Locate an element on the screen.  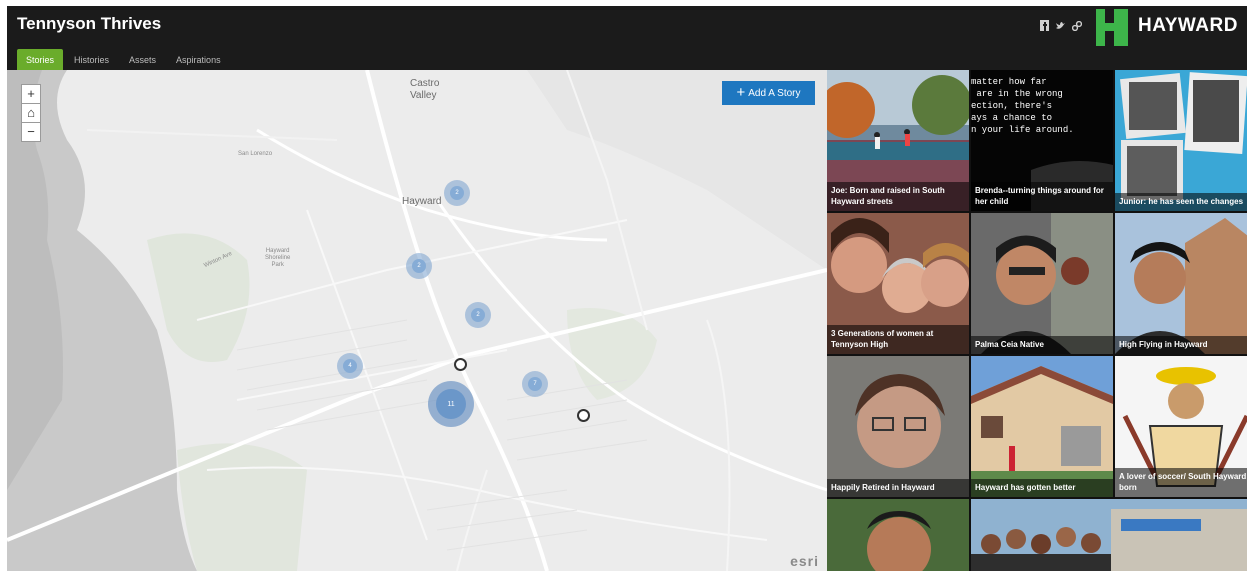
plus-icon: + is located at coordinates (741, 92).